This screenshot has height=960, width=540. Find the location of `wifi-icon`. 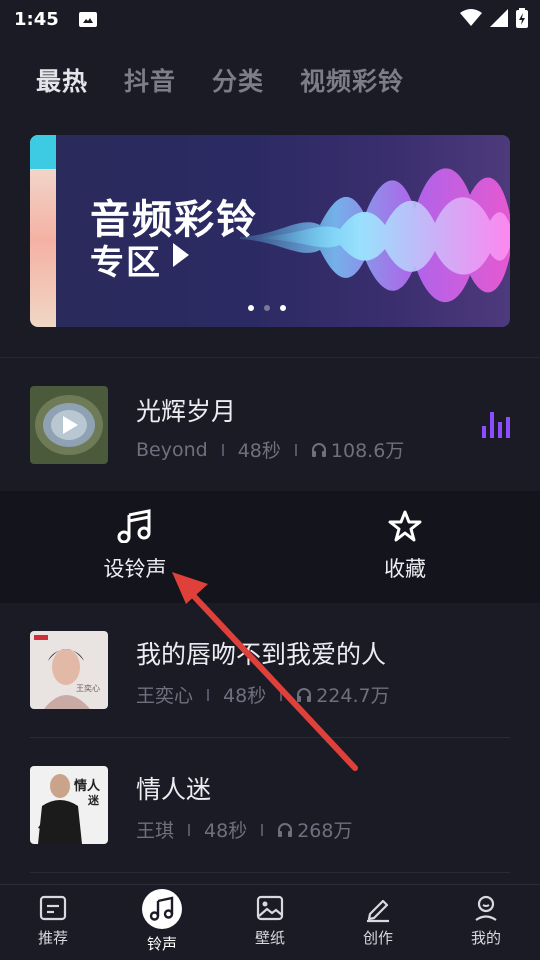

wifi-icon is located at coordinates (471, 17).